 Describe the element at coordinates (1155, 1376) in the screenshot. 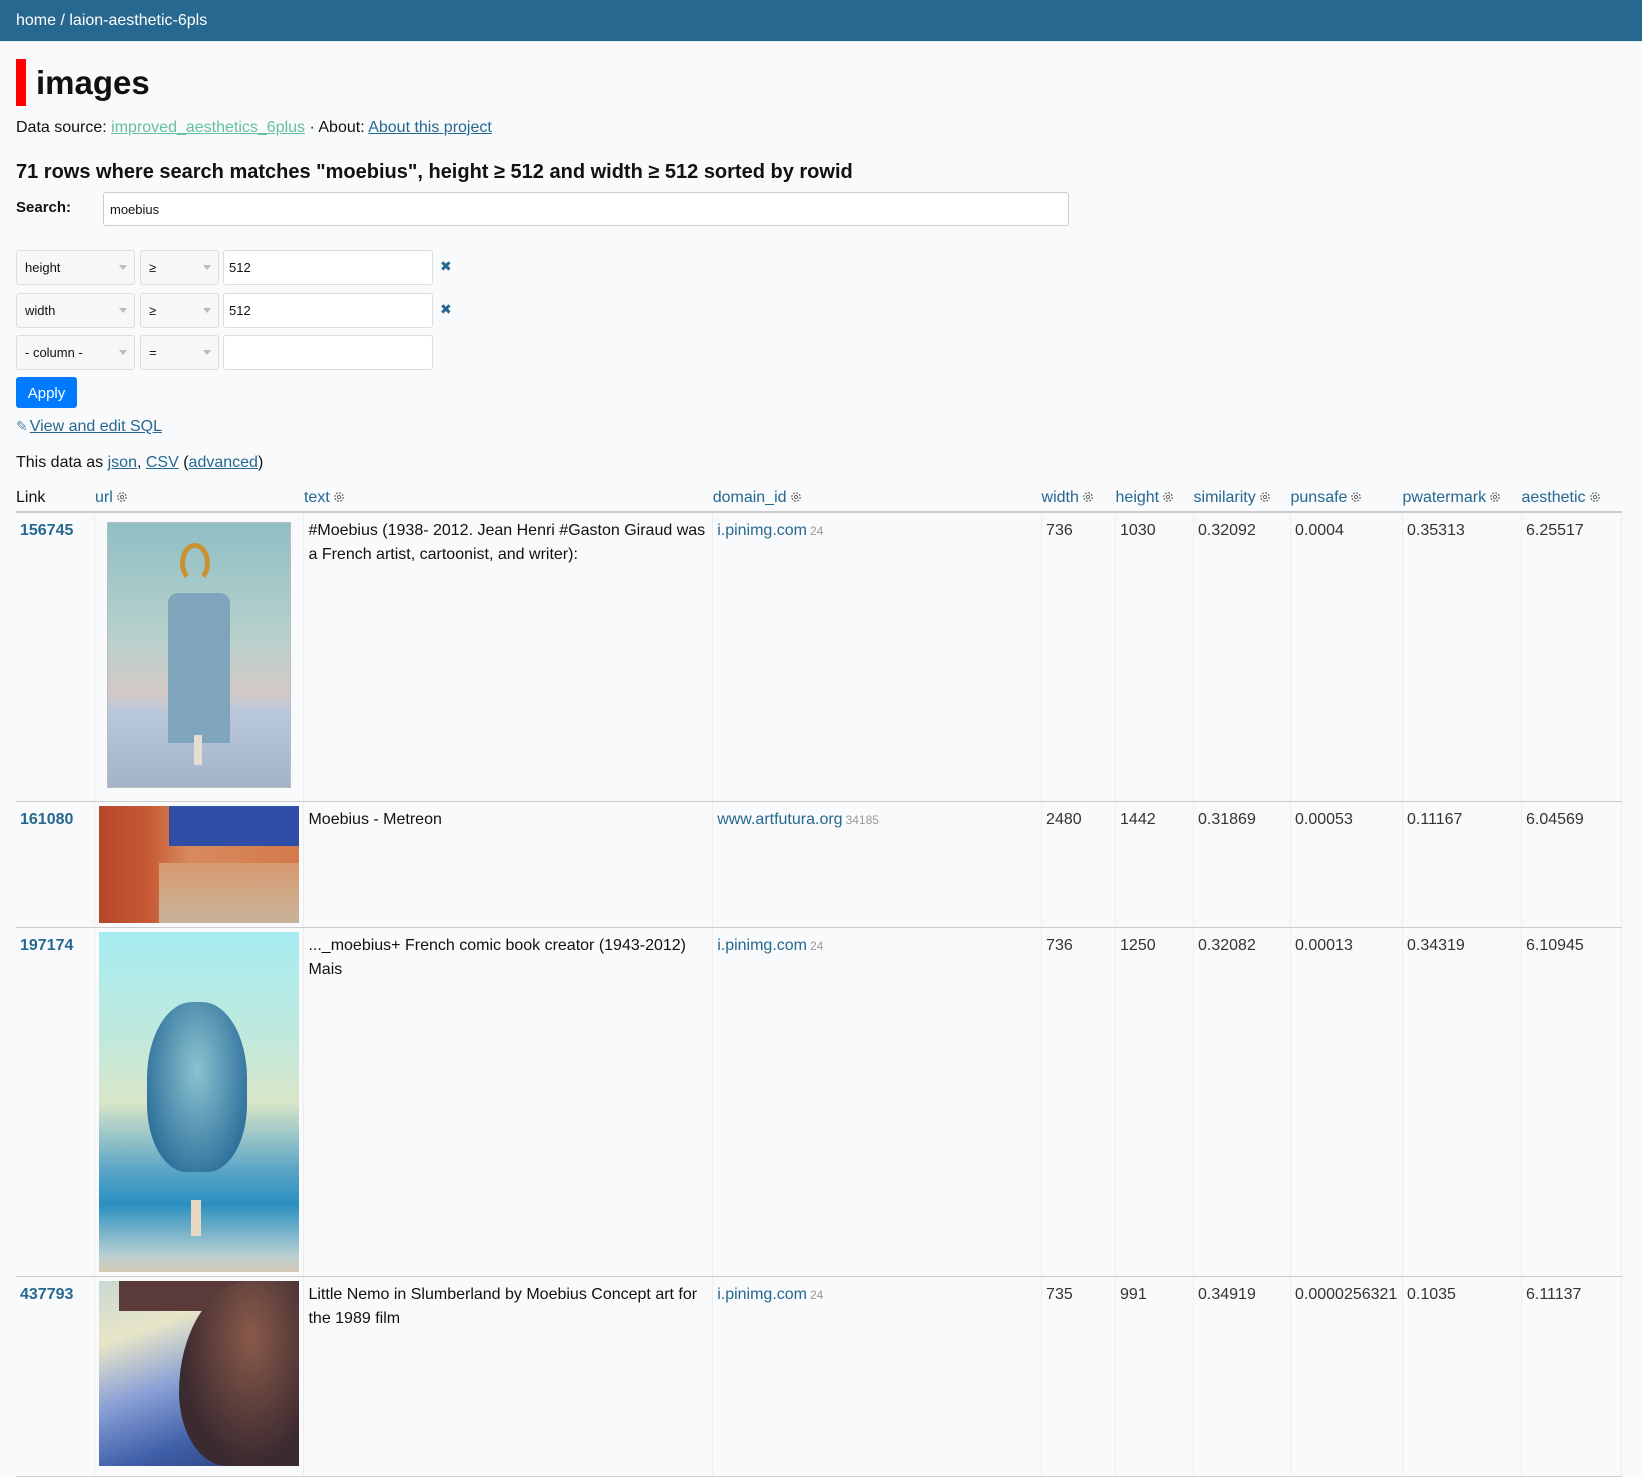

I see `cell-height: 991` at that location.